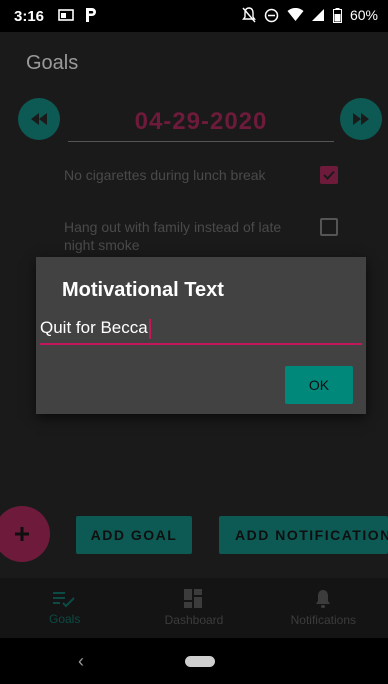 The width and height of the screenshot is (388, 684). I want to click on goal-checkbox-checked, so click(329, 175).